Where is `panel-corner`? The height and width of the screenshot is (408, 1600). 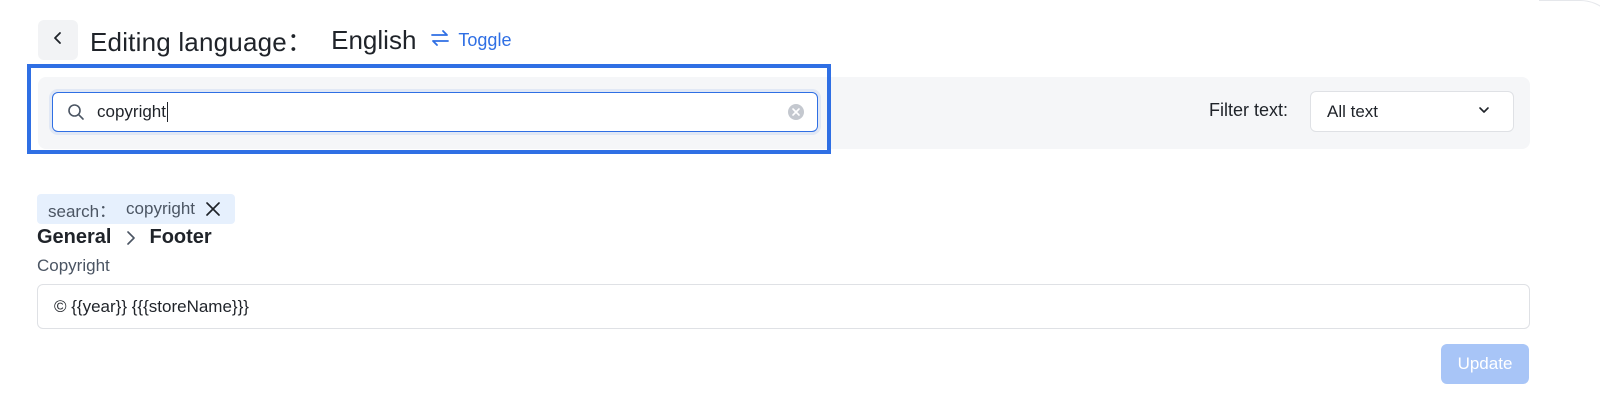 panel-corner is located at coordinates (1569, 40).